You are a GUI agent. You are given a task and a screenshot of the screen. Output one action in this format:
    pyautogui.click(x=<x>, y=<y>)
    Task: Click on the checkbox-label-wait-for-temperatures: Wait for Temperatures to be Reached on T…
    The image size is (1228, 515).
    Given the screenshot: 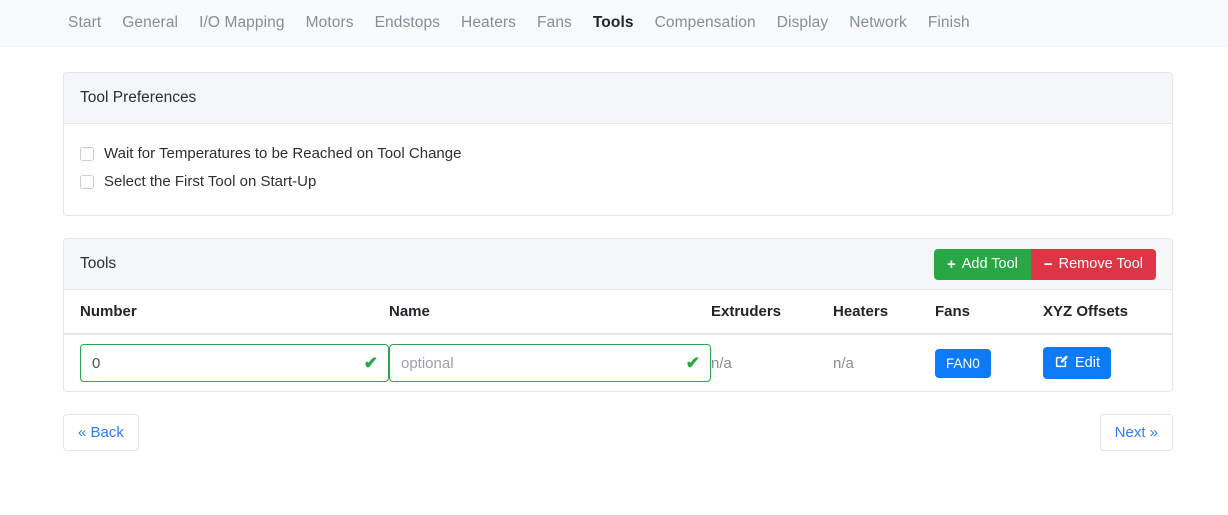 What is the action you would take?
    pyautogui.click(x=282, y=153)
    